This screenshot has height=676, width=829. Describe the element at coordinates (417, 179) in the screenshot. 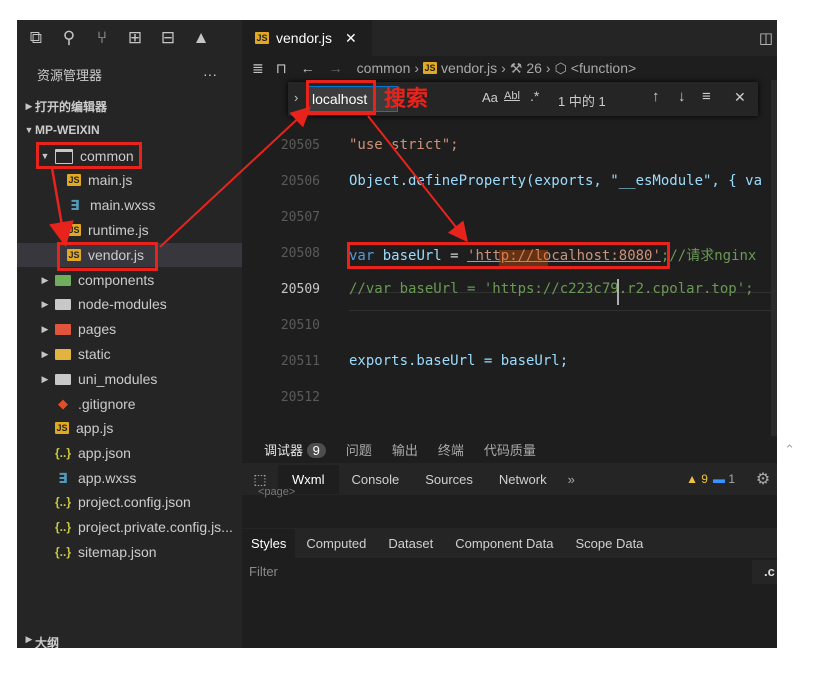

I see `arrow-find-to-code` at that location.